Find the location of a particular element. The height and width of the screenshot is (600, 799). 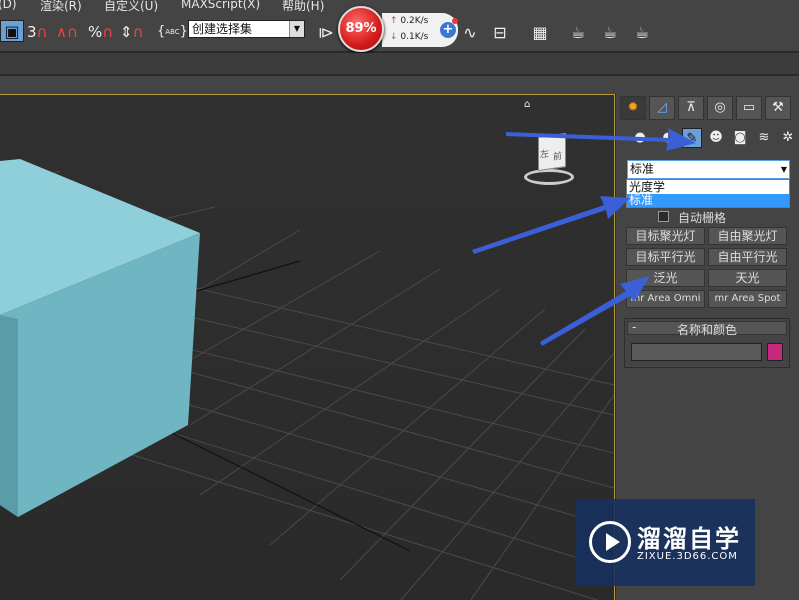

object-name-input is located at coordinates (696, 352).